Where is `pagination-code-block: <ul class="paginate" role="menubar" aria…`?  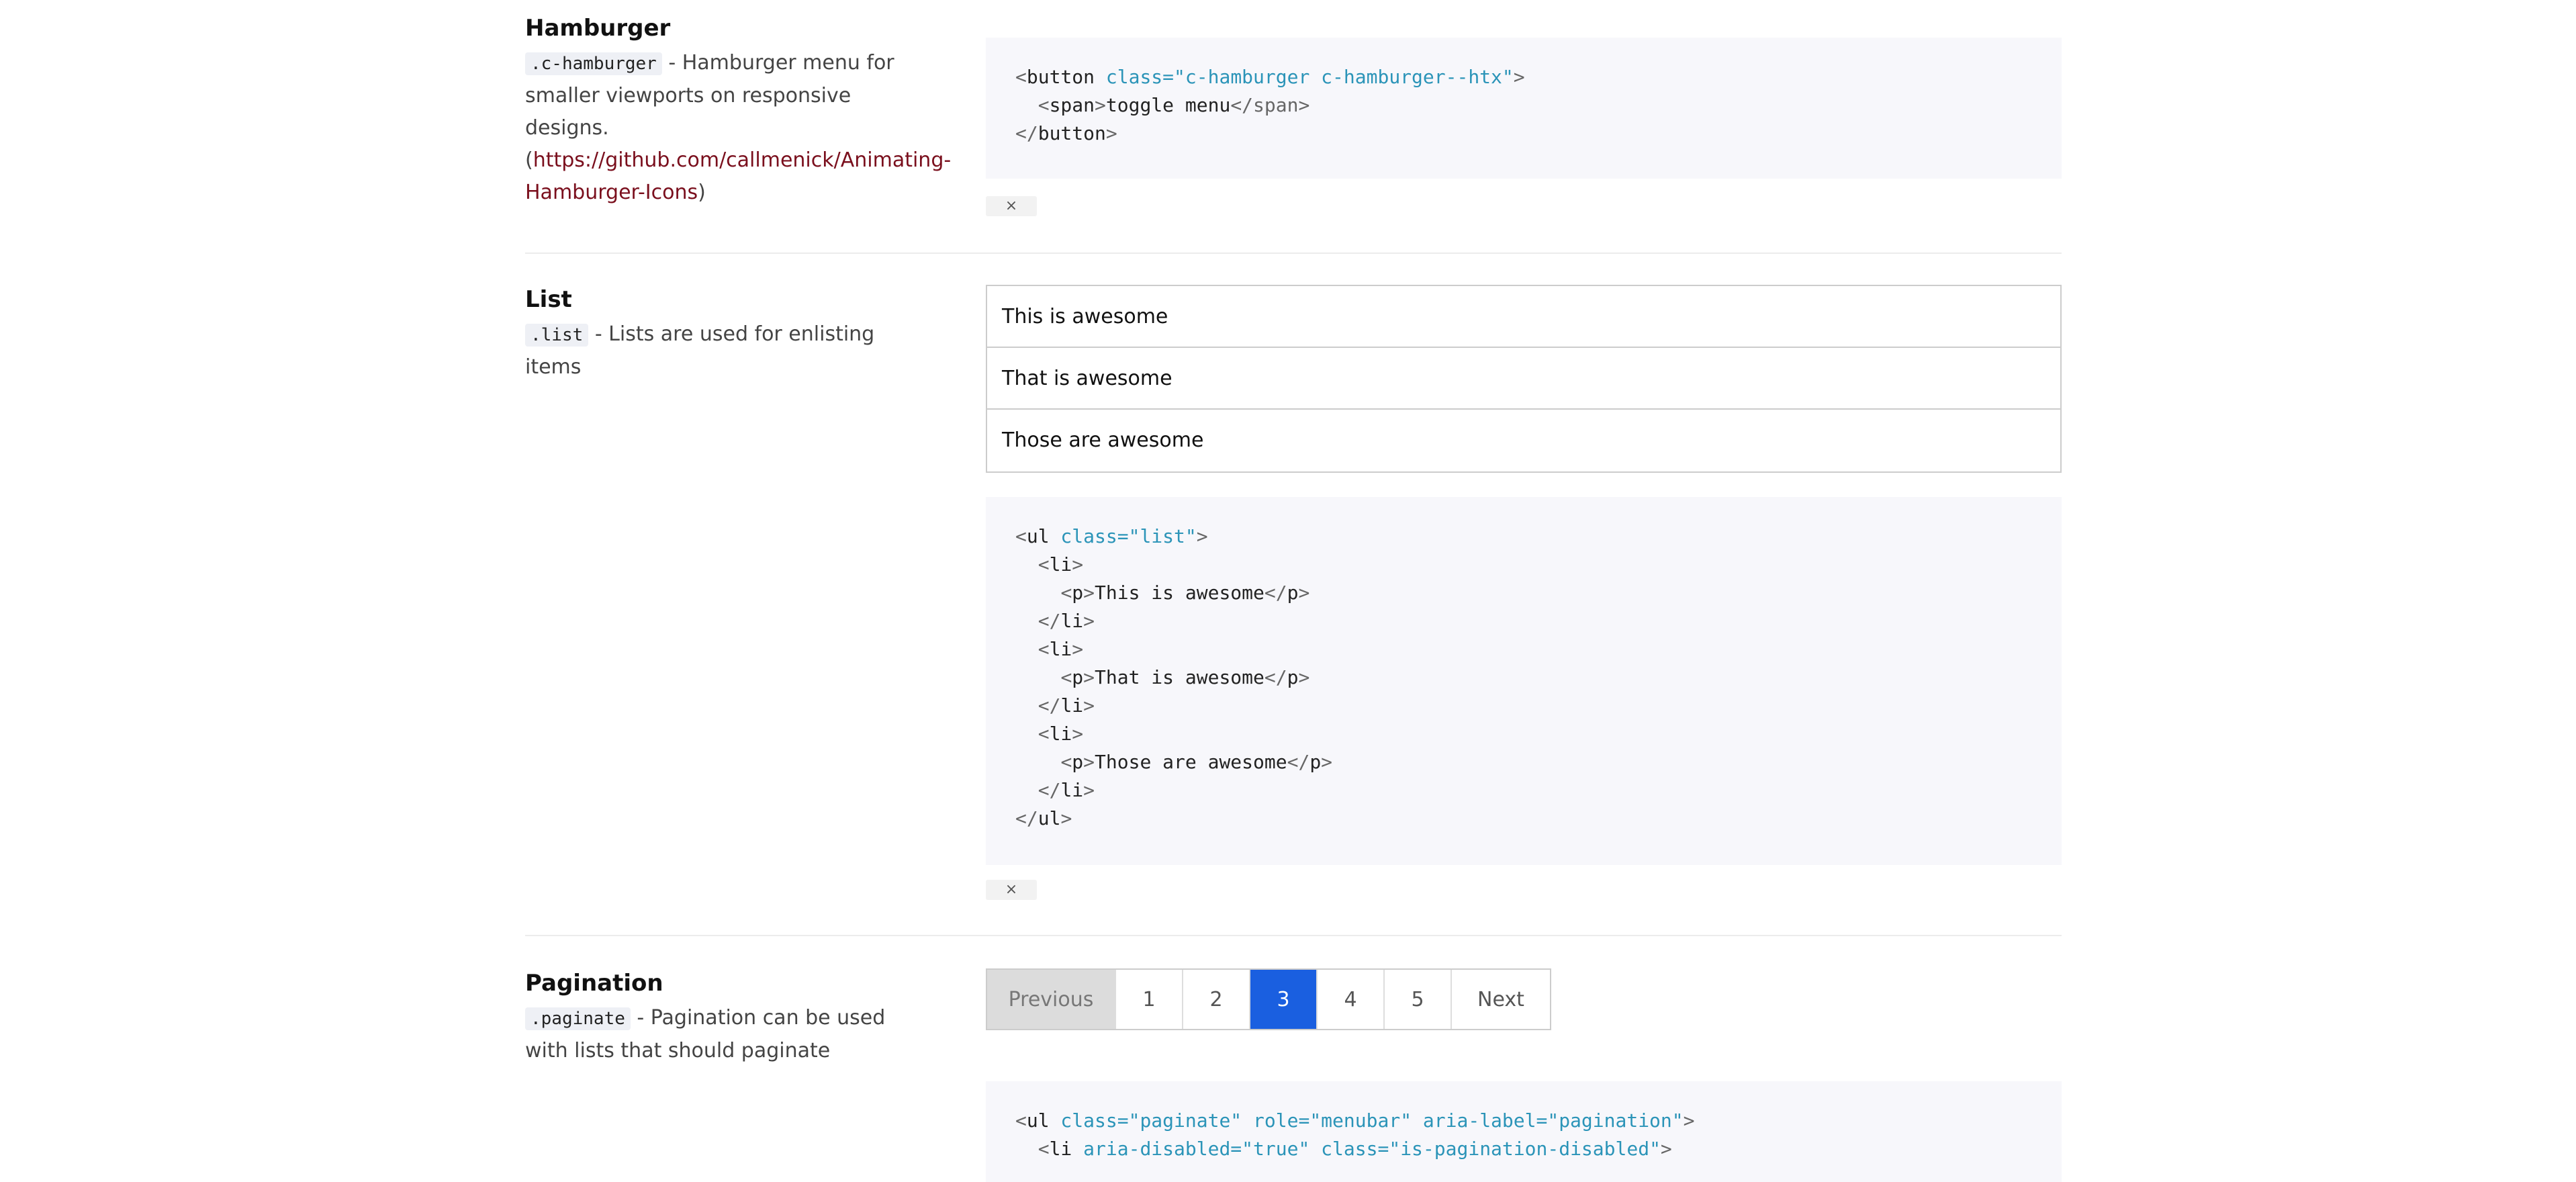
pagination-code-block: <ul class="paginate" role="menubar" aria… is located at coordinates (1524, 1132).